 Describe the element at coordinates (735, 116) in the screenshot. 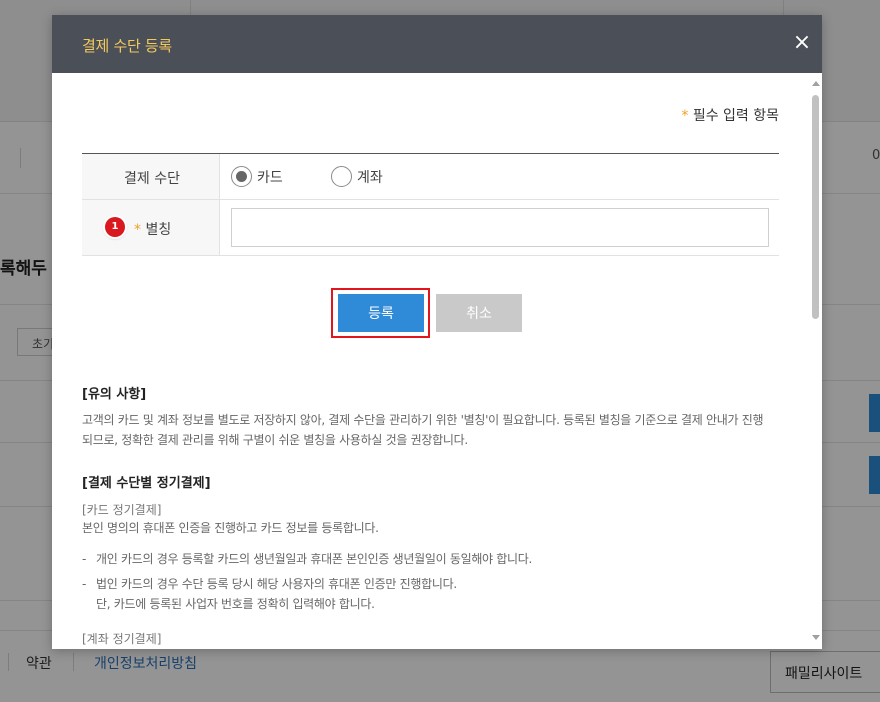

I see `required-note-text: 필수 입력 항목` at that location.